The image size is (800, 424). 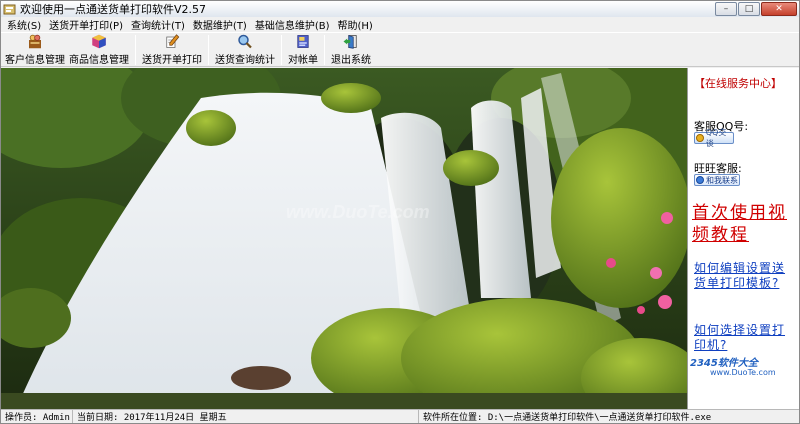 I want to click on corner-watermark-2345: 2345软件大全, so click(x=724, y=363).